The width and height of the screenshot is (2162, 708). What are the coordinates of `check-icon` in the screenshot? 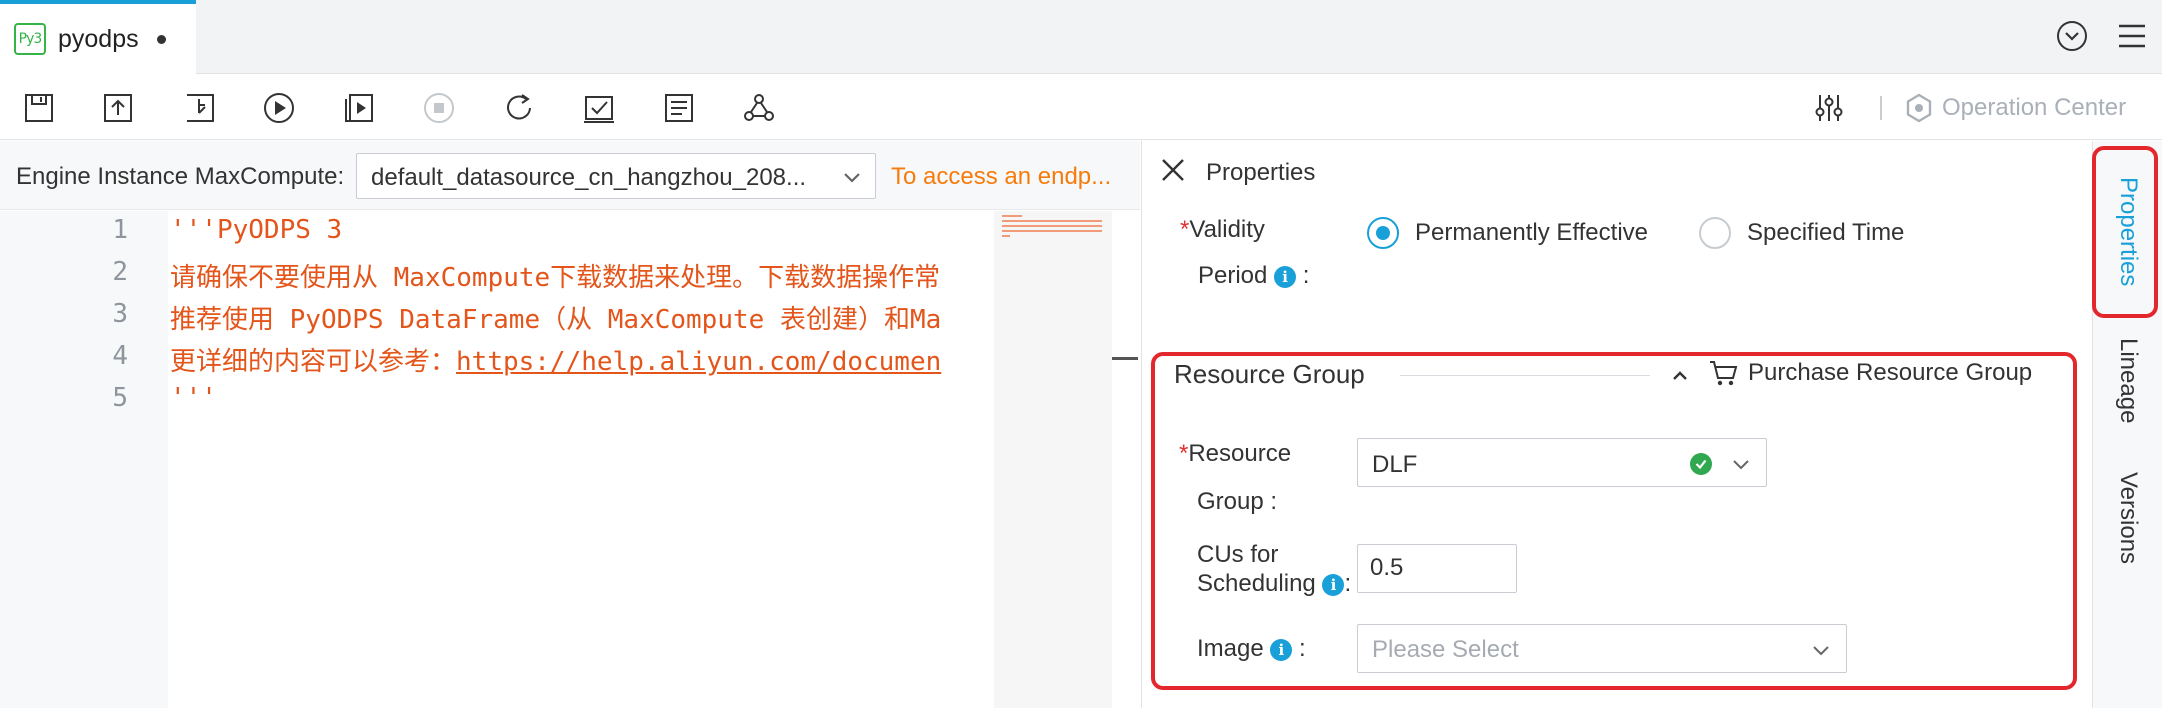 It's located at (599, 108).